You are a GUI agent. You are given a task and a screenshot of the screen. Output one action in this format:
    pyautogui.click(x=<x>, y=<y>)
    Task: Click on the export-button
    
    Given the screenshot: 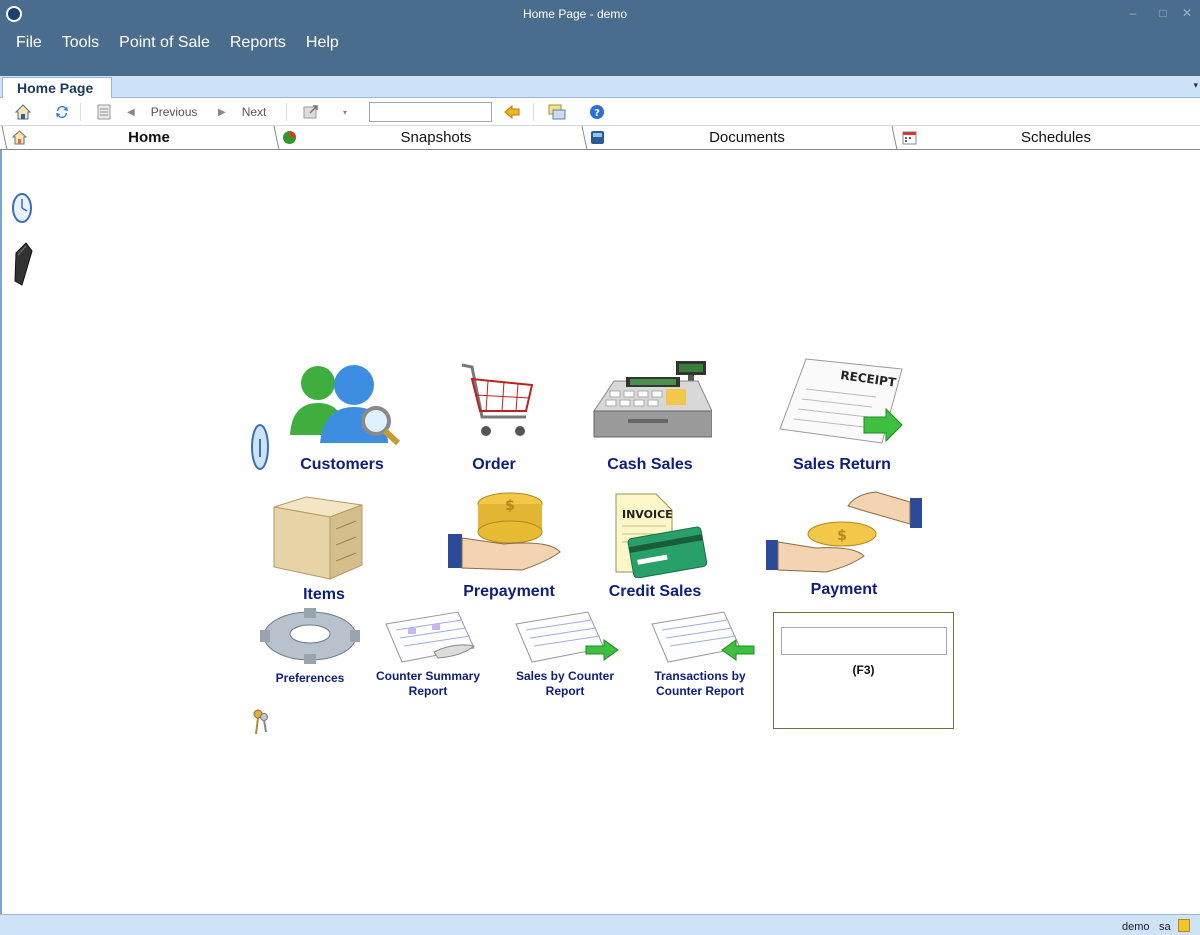 What is the action you would take?
    pyautogui.click(x=311, y=112)
    